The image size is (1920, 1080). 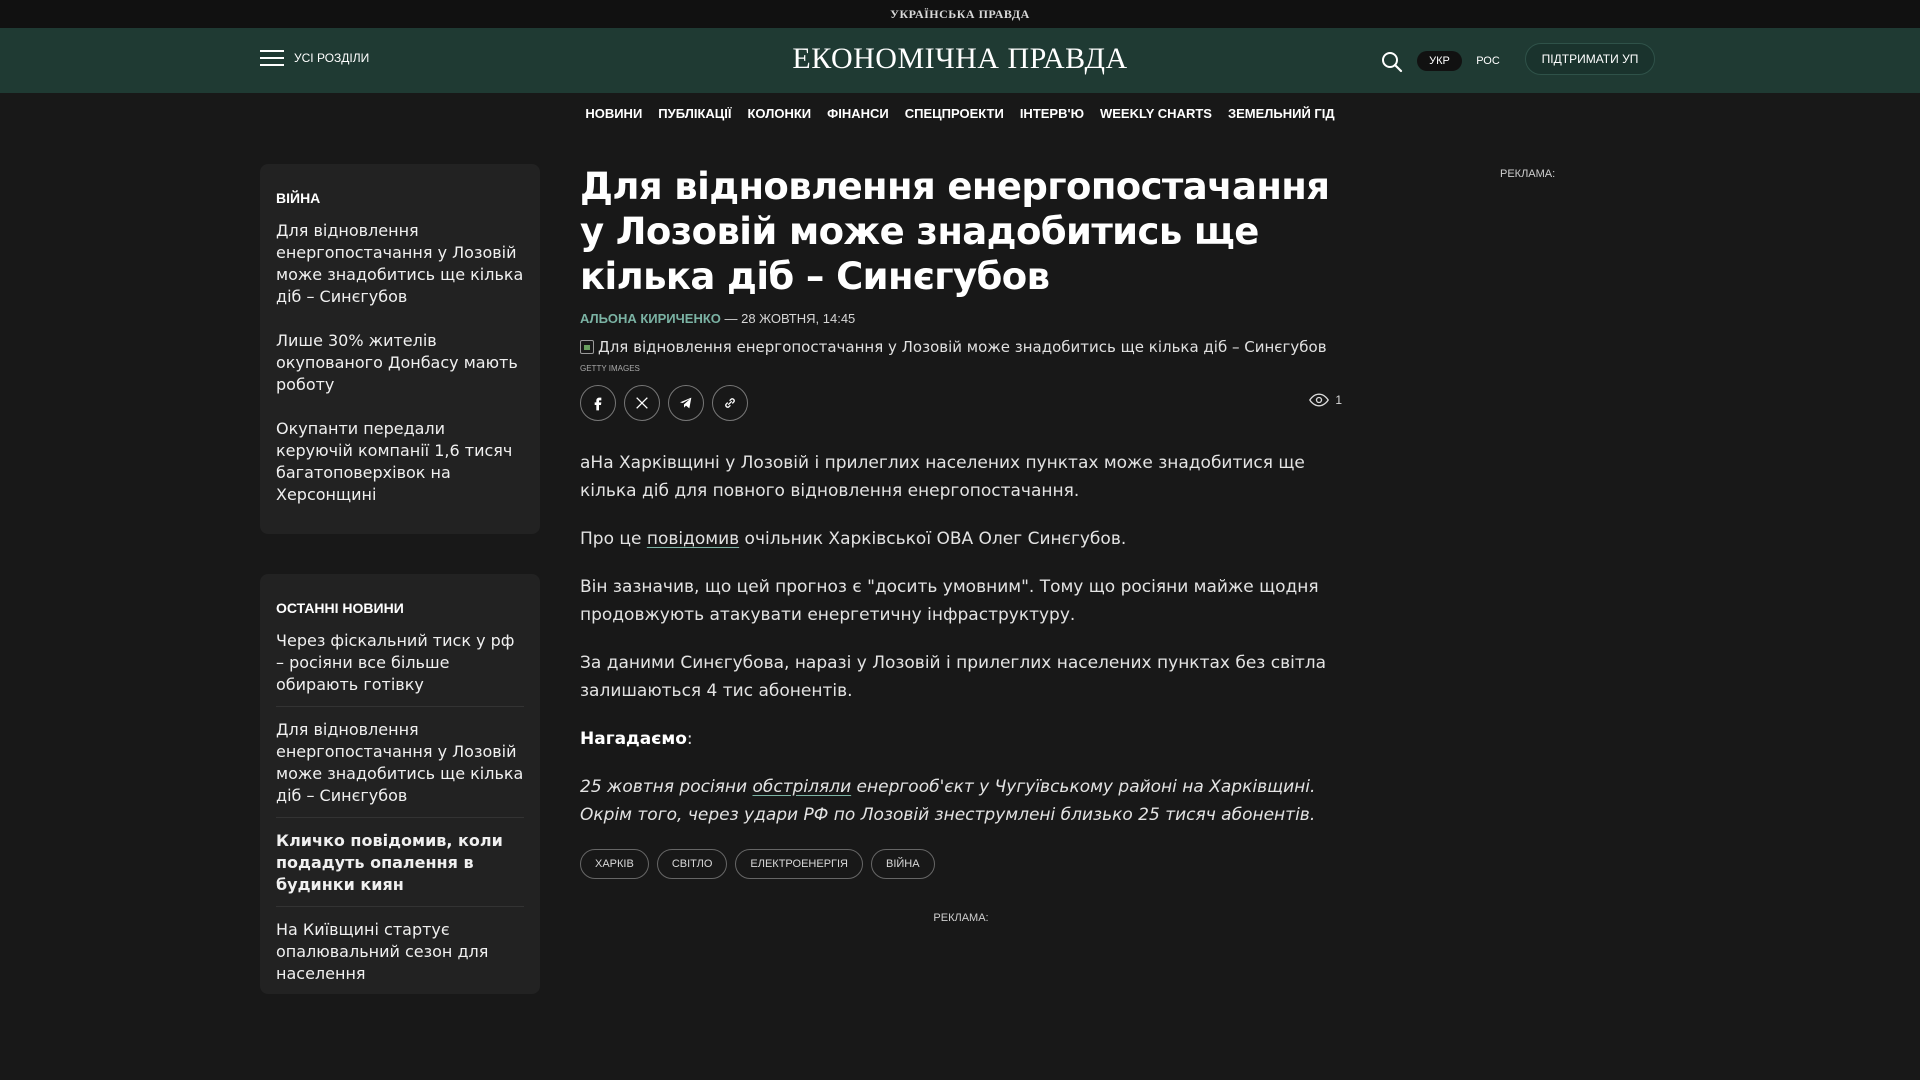 What do you see at coordinates (801, 787) in the screenshot?
I see `shelled-link: обстріляли` at bounding box center [801, 787].